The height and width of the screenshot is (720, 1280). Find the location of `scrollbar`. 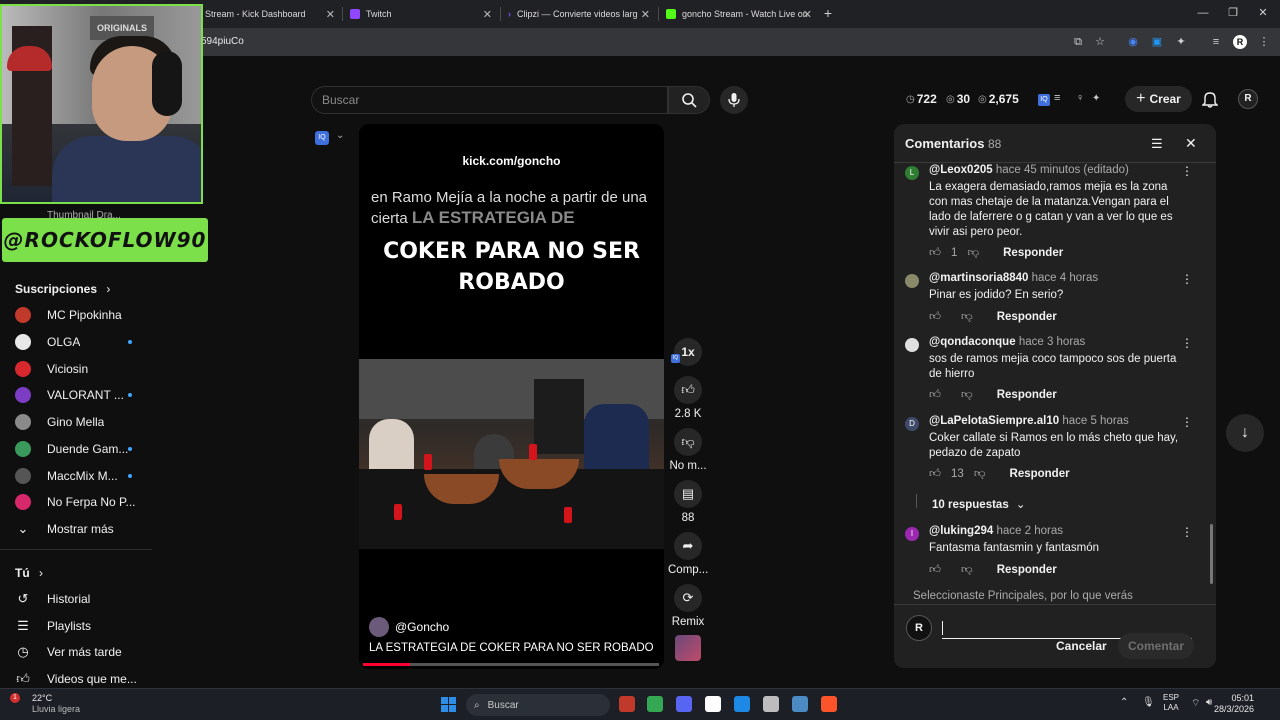

scrollbar is located at coordinates (1211, 554).